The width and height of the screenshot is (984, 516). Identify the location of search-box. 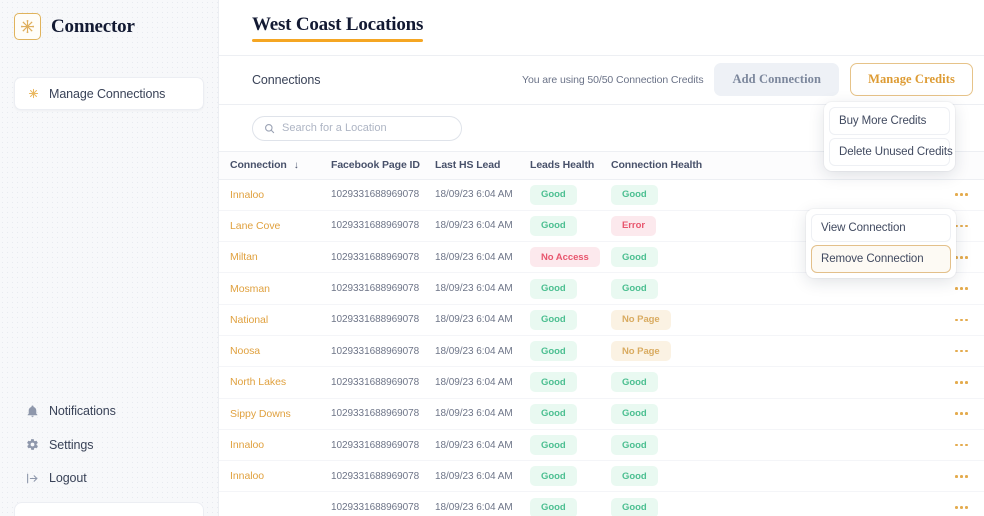
(357, 128).